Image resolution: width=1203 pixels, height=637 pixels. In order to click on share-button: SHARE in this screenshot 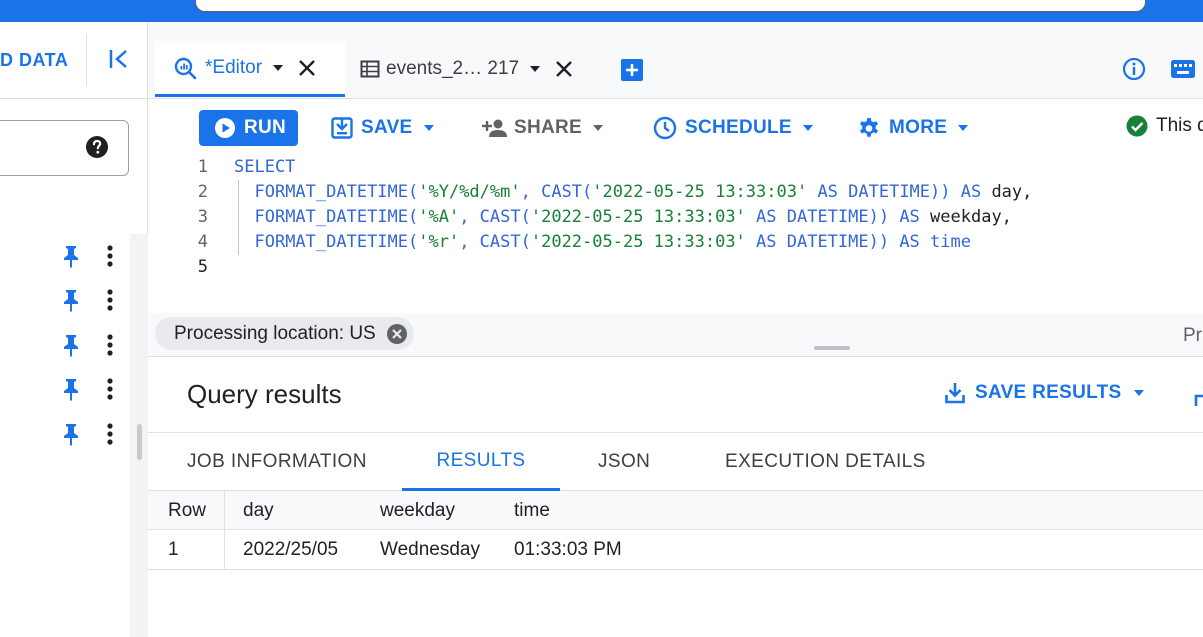, I will do `click(543, 128)`.